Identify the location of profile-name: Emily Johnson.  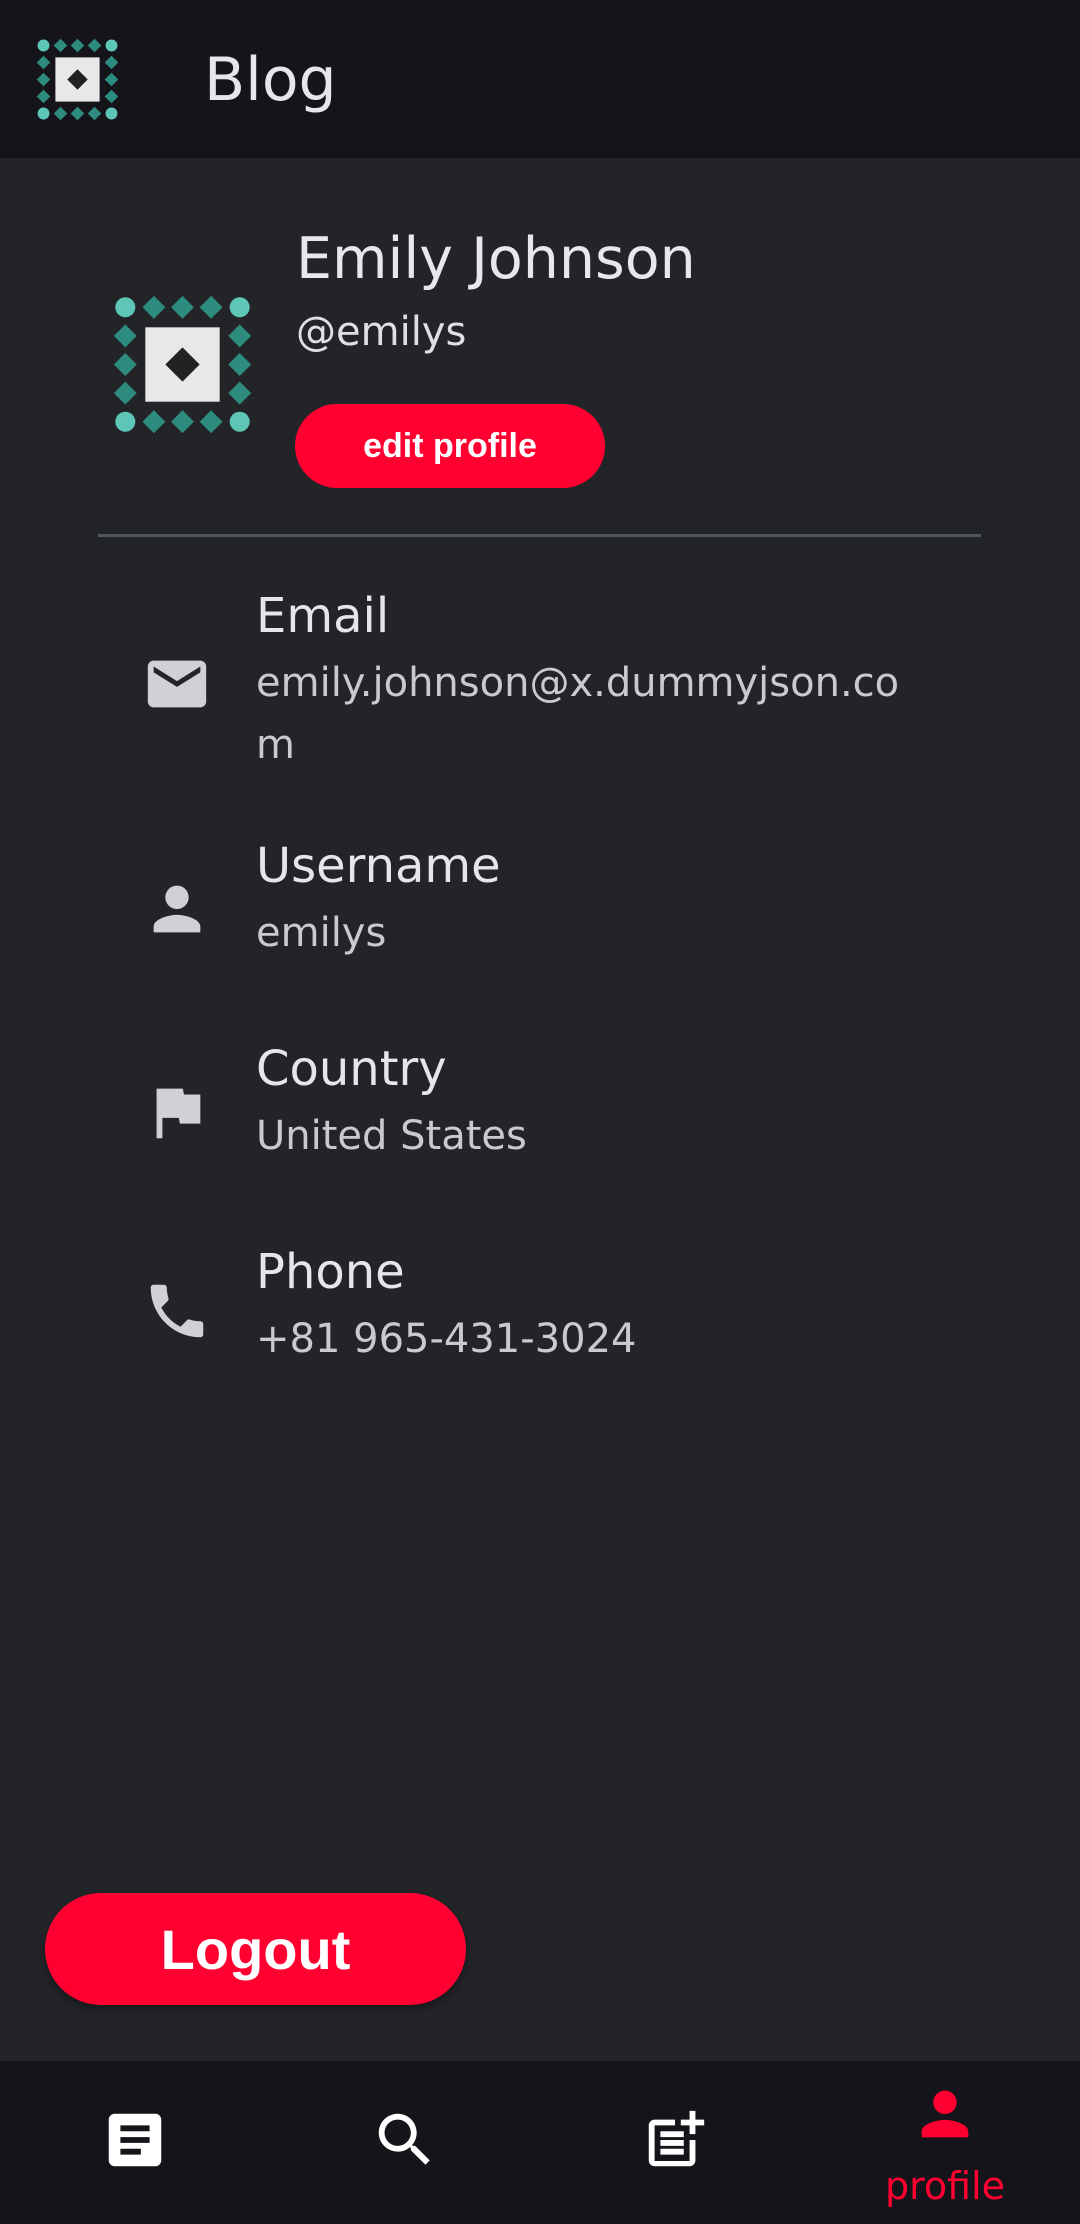
(496, 259).